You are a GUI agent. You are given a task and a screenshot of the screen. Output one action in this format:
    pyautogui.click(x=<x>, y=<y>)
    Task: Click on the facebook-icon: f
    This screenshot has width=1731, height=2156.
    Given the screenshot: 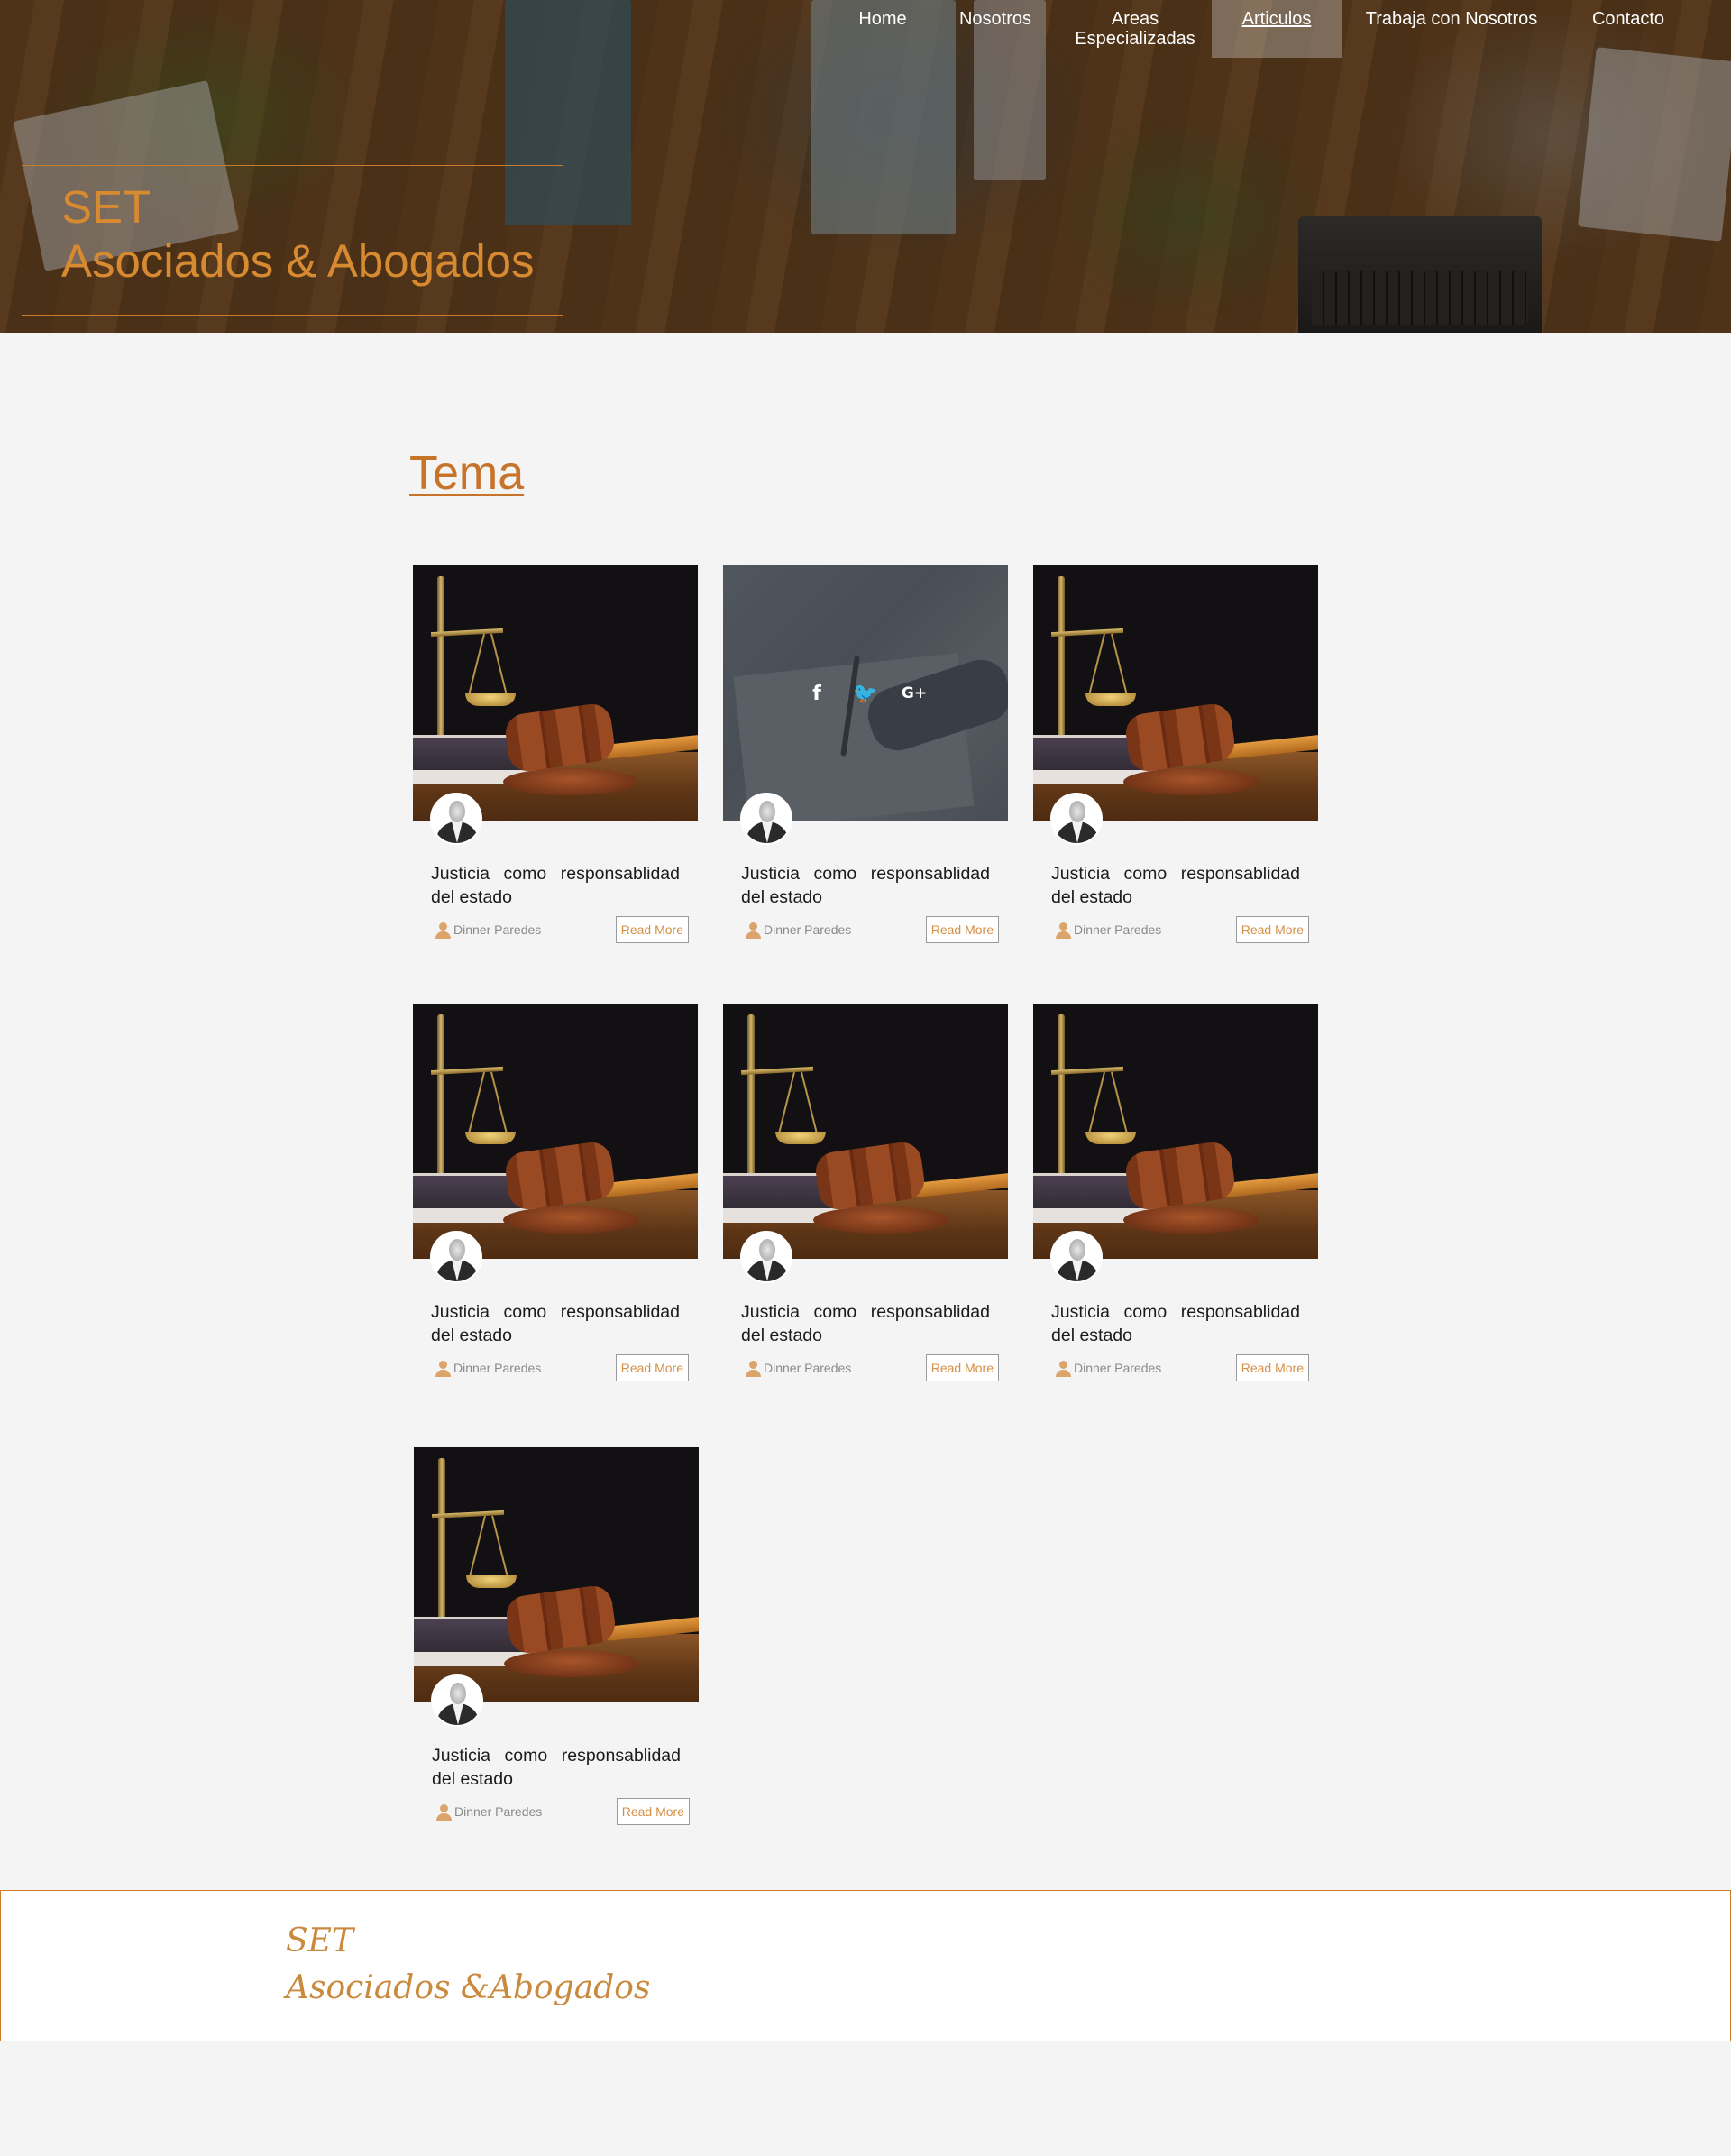 What is the action you would take?
    pyautogui.click(x=817, y=693)
    